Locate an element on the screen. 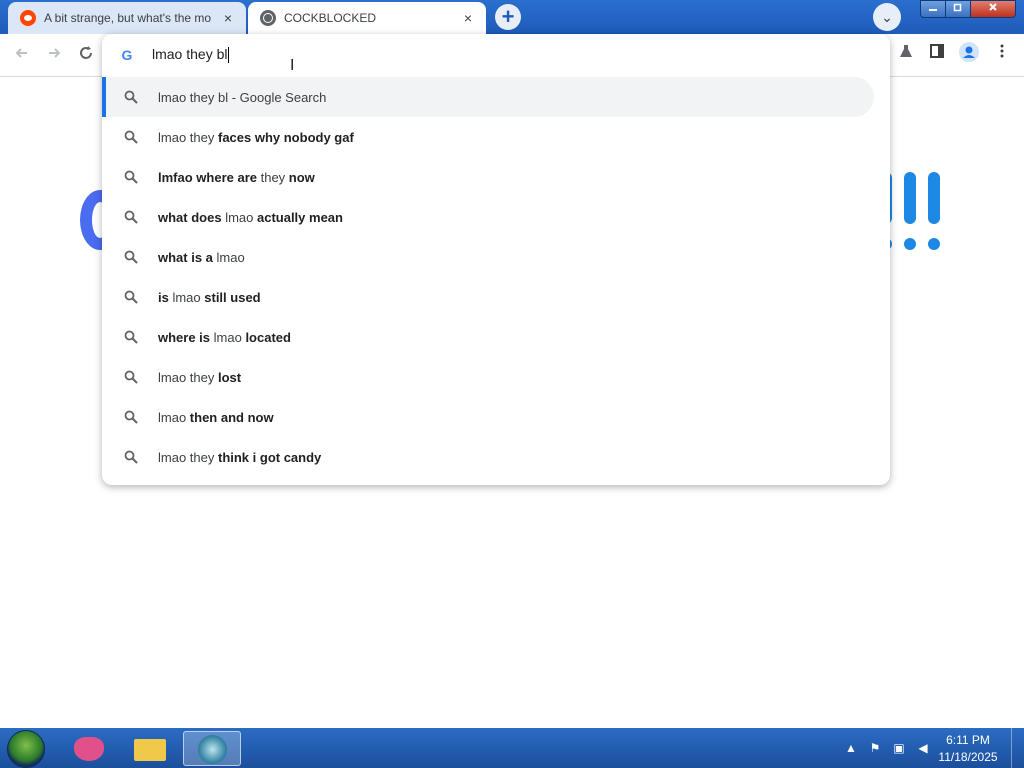 The image size is (1024, 768). folder-icon is located at coordinates (150, 750).